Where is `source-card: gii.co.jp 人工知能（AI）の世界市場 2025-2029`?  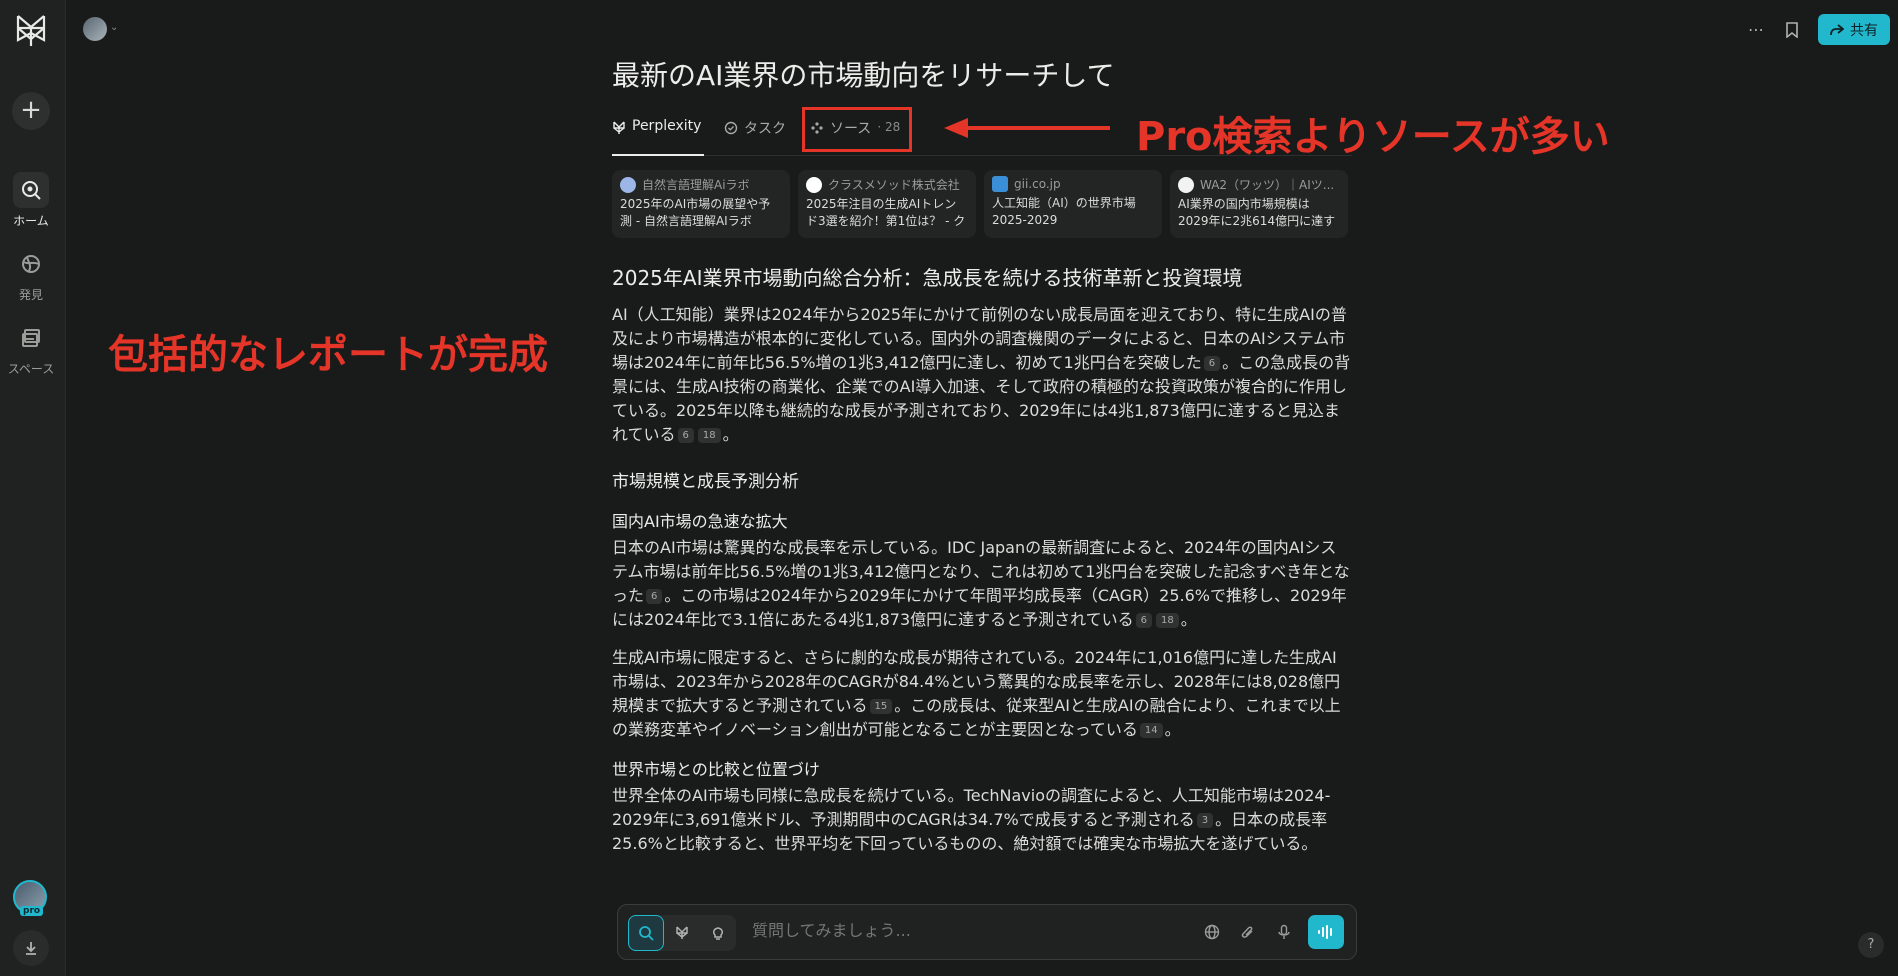
source-card: gii.co.jp 人工知能（AI）の世界市場 2025-2029 is located at coordinates (1073, 204).